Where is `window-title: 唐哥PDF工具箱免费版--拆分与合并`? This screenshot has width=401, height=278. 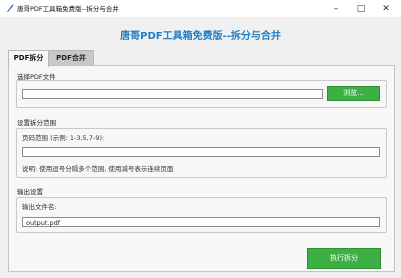 window-title: 唐哥PDF工具箱免费版--拆分与合并 is located at coordinates (68, 9).